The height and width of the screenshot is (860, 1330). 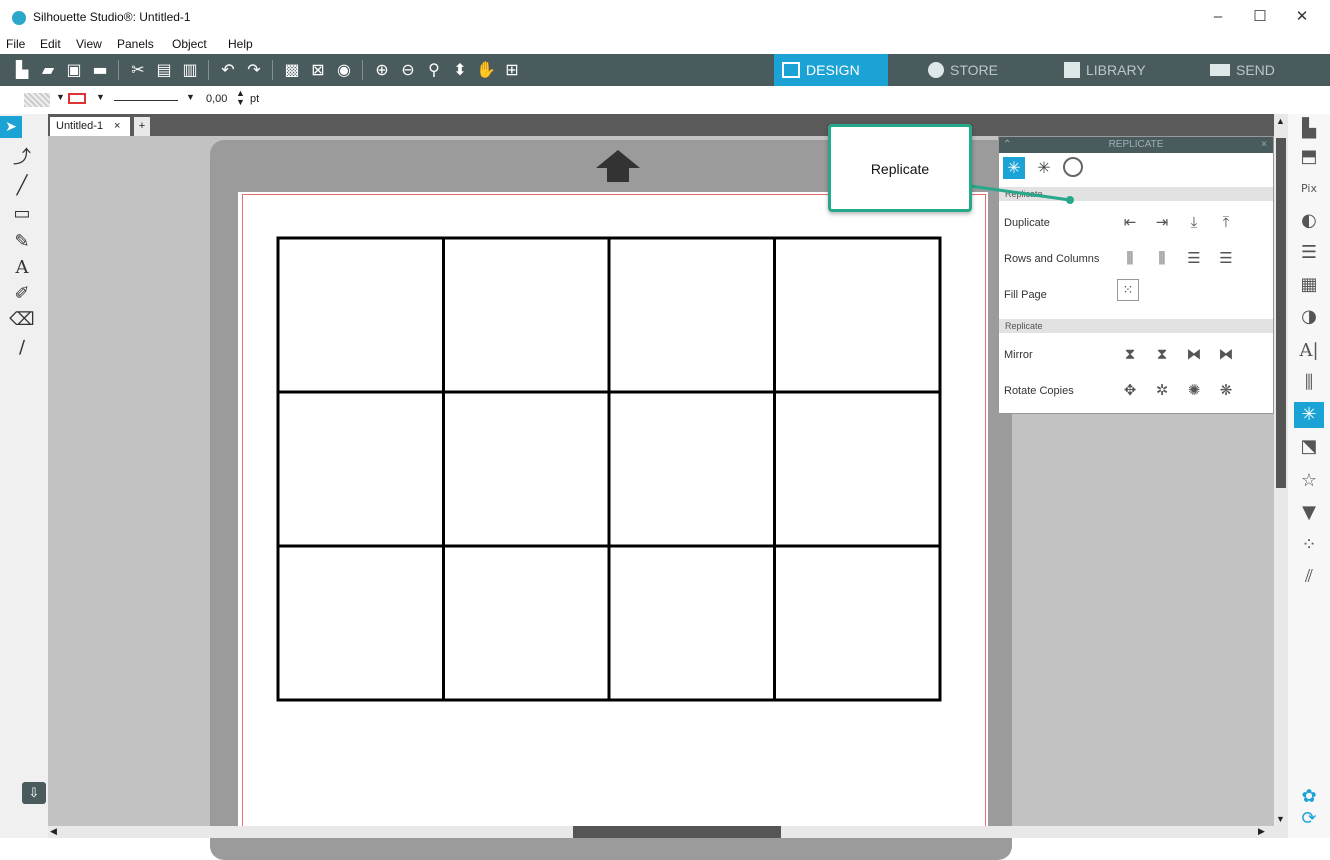 I want to click on line-style-preview, so click(x=146, y=100).